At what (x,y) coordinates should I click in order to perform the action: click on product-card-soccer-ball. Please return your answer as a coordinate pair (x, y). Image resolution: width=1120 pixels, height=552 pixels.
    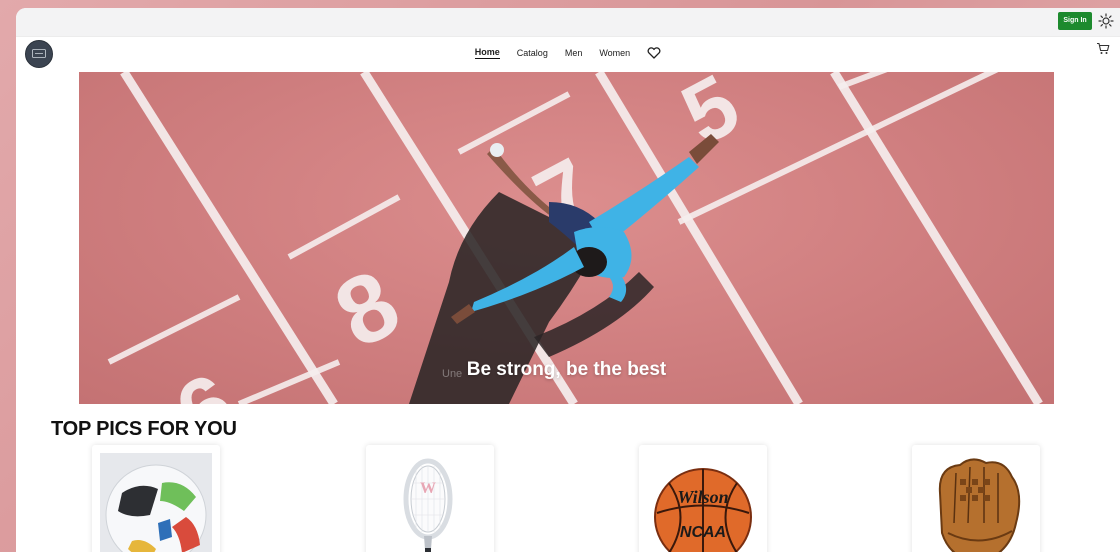
    Looking at the image, I should click on (156, 498).